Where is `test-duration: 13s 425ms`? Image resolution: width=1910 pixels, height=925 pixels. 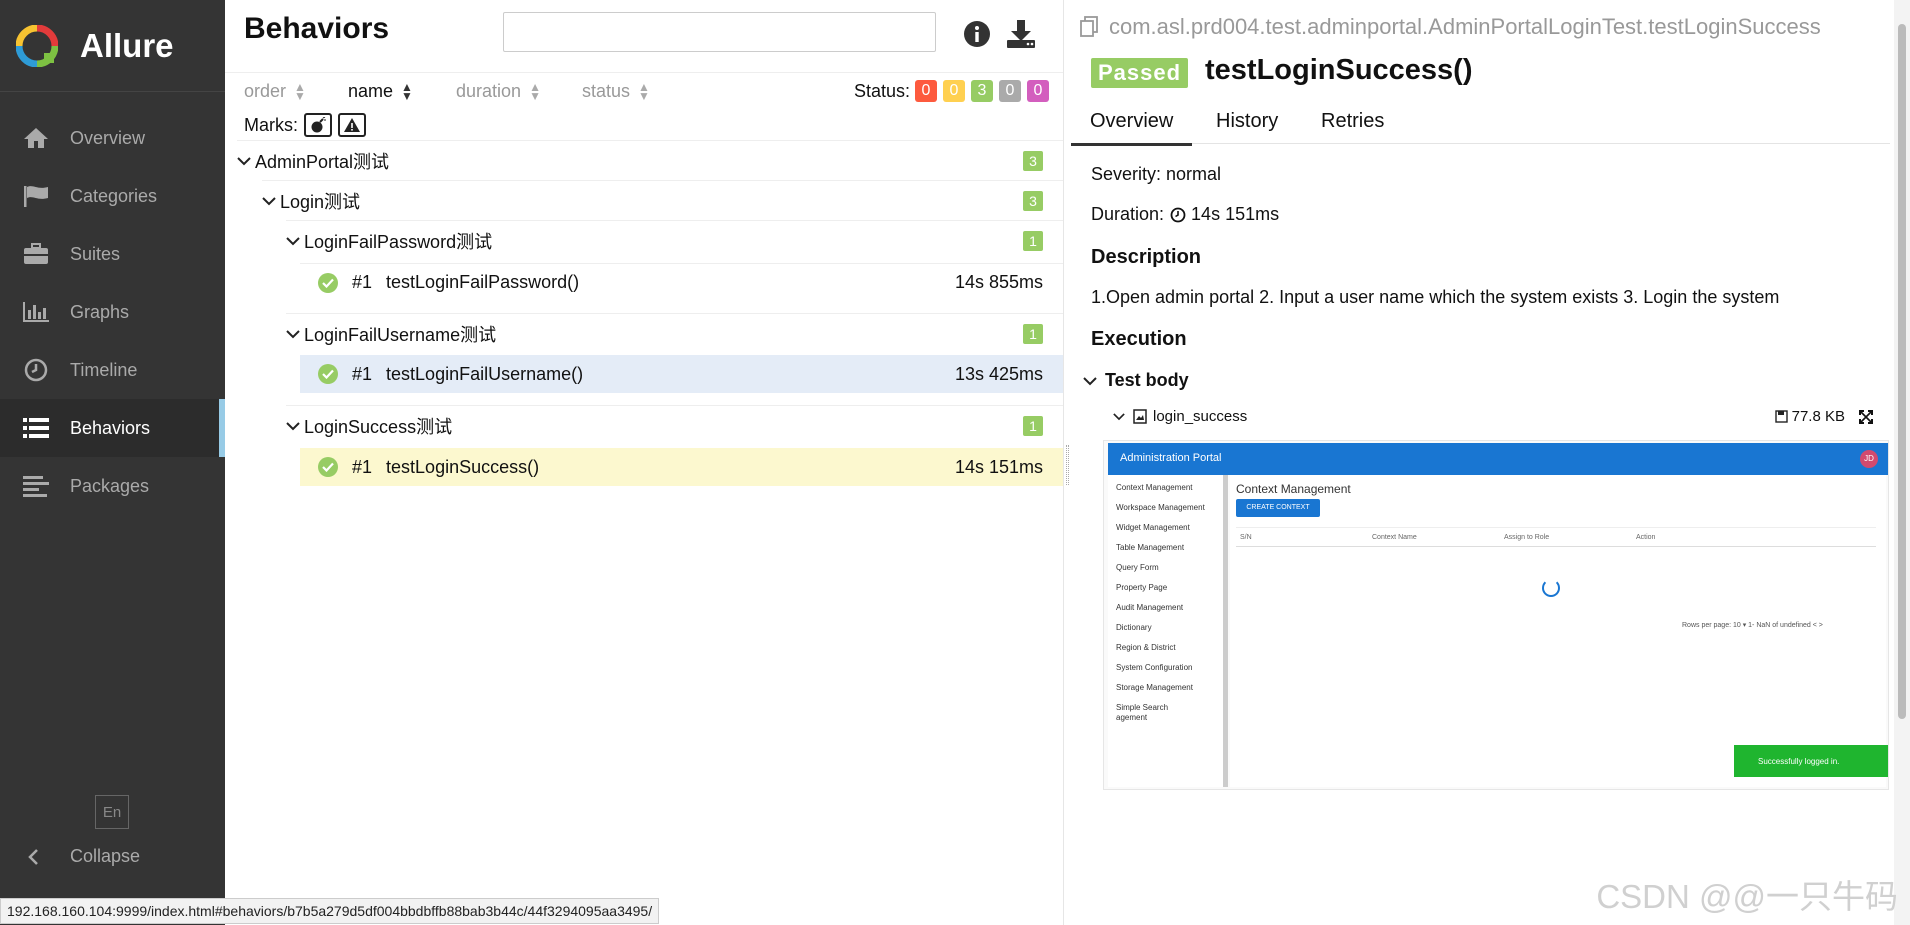 test-duration: 13s 425ms is located at coordinates (998, 373).